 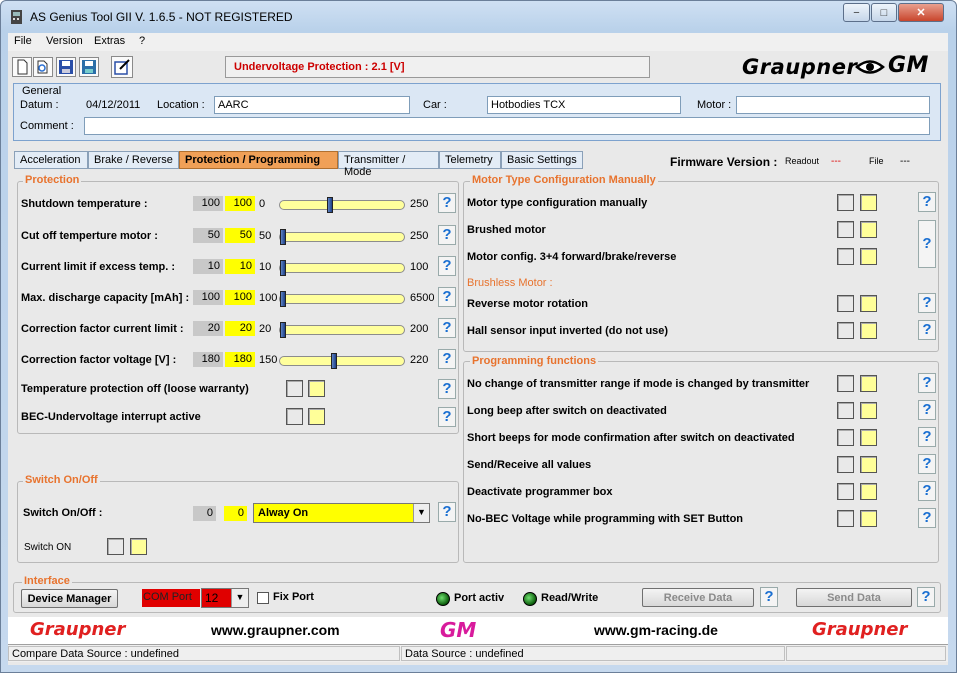 I want to click on firmware-file-value: ---, so click(x=905, y=161).